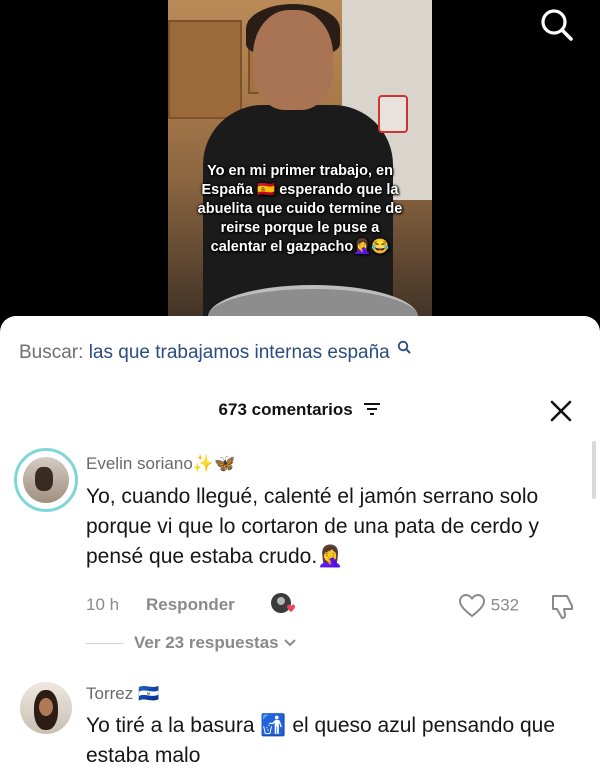  I want to click on avatar-figure, so click(44, 479).